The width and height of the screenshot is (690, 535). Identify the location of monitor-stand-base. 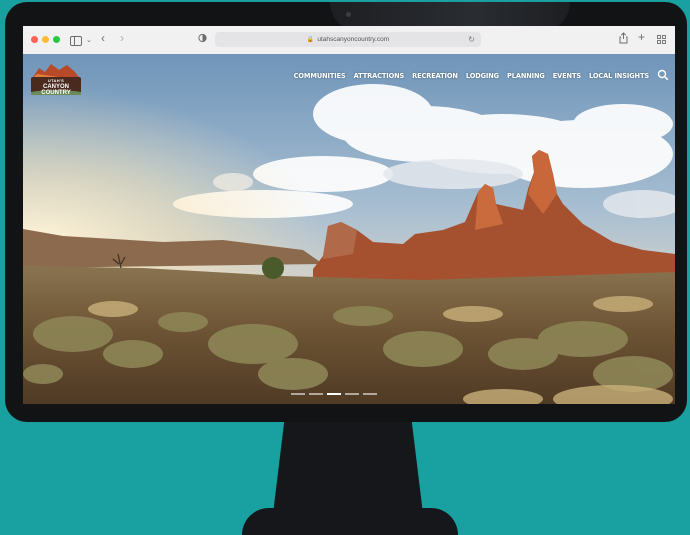
(350, 521).